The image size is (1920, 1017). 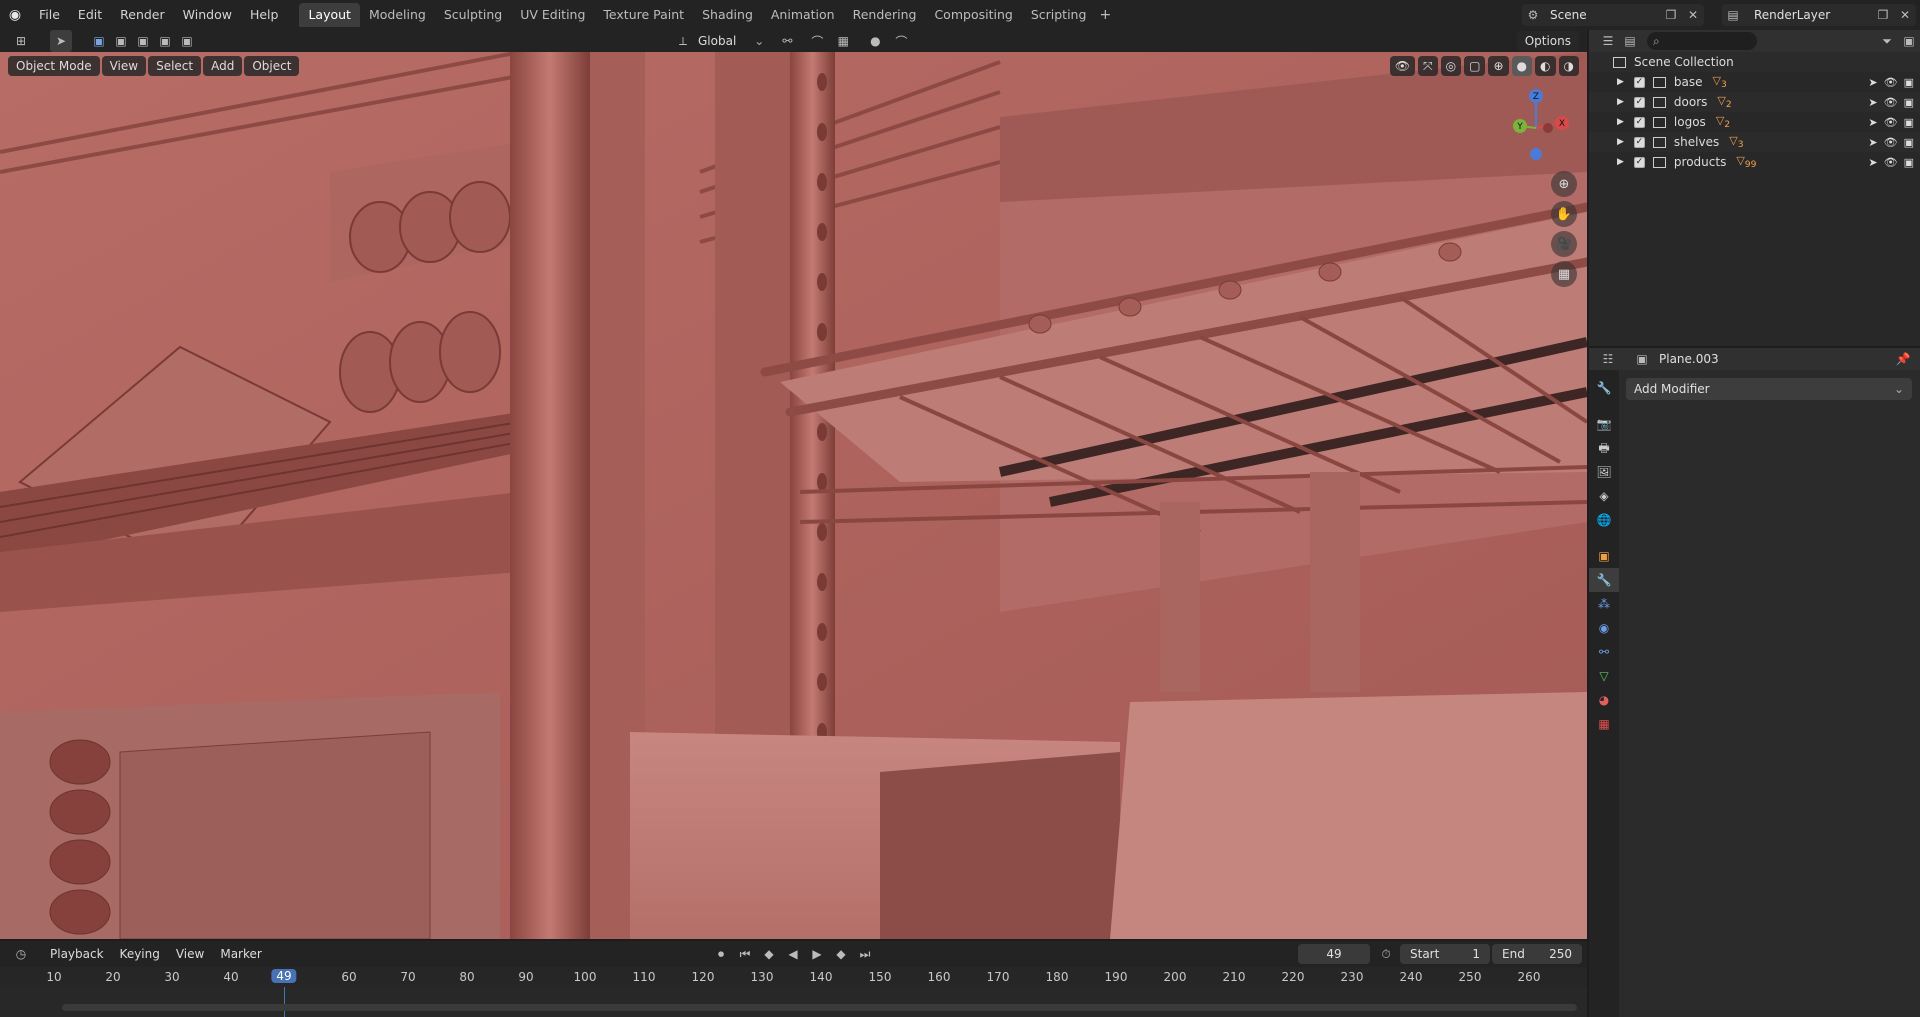 I want to click on data-tab-icon: ▽, so click(x=1603, y=676).